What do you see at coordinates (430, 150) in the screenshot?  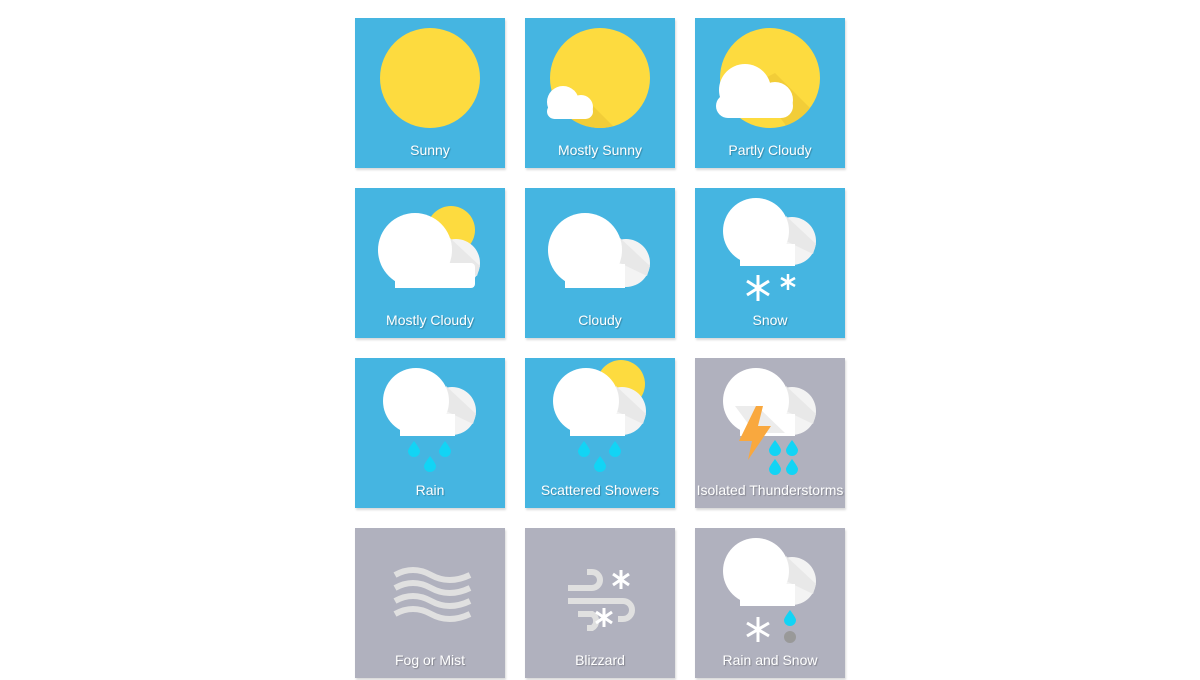 I see `tile-label: Sunny` at bounding box center [430, 150].